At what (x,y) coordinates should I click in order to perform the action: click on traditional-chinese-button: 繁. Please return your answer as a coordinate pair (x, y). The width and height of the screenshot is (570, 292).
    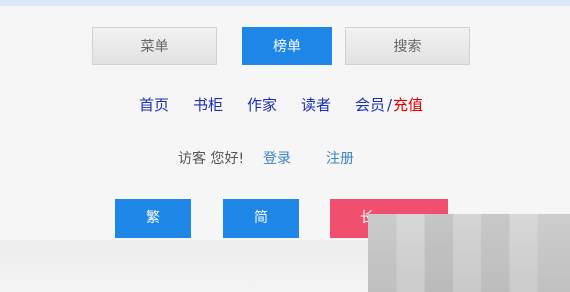
    Looking at the image, I should click on (153, 218).